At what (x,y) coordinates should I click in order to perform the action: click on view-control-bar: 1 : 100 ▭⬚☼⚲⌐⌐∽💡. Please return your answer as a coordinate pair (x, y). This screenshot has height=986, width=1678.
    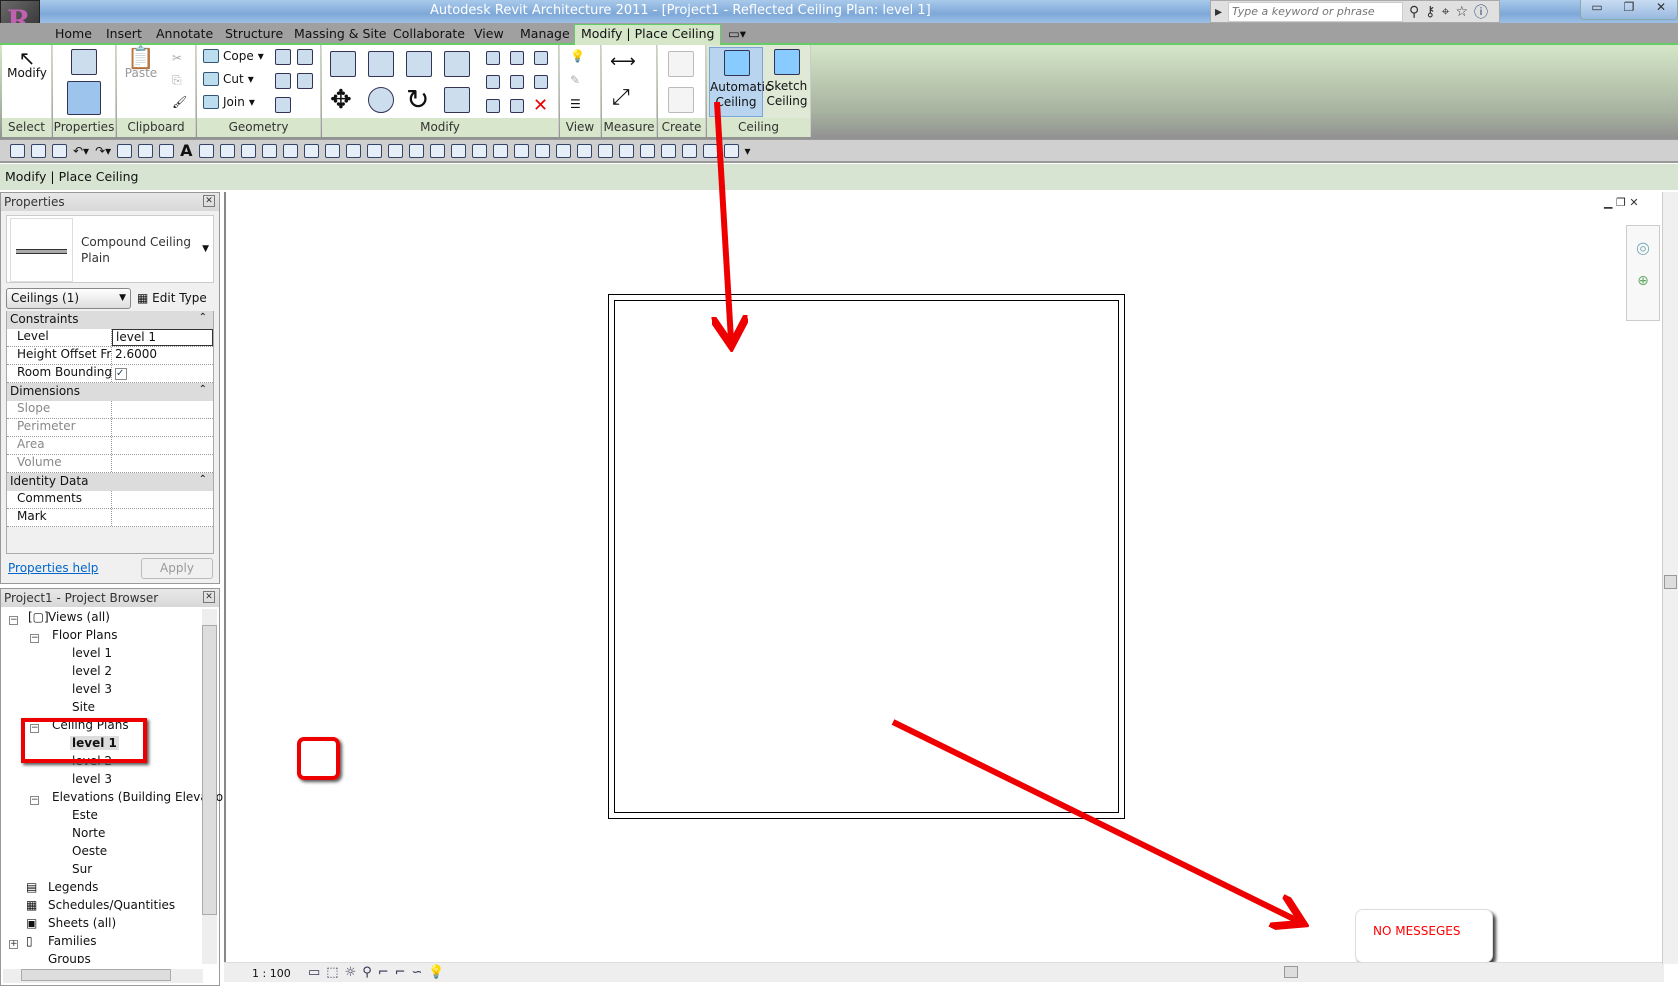
    Looking at the image, I should click on (944, 972).